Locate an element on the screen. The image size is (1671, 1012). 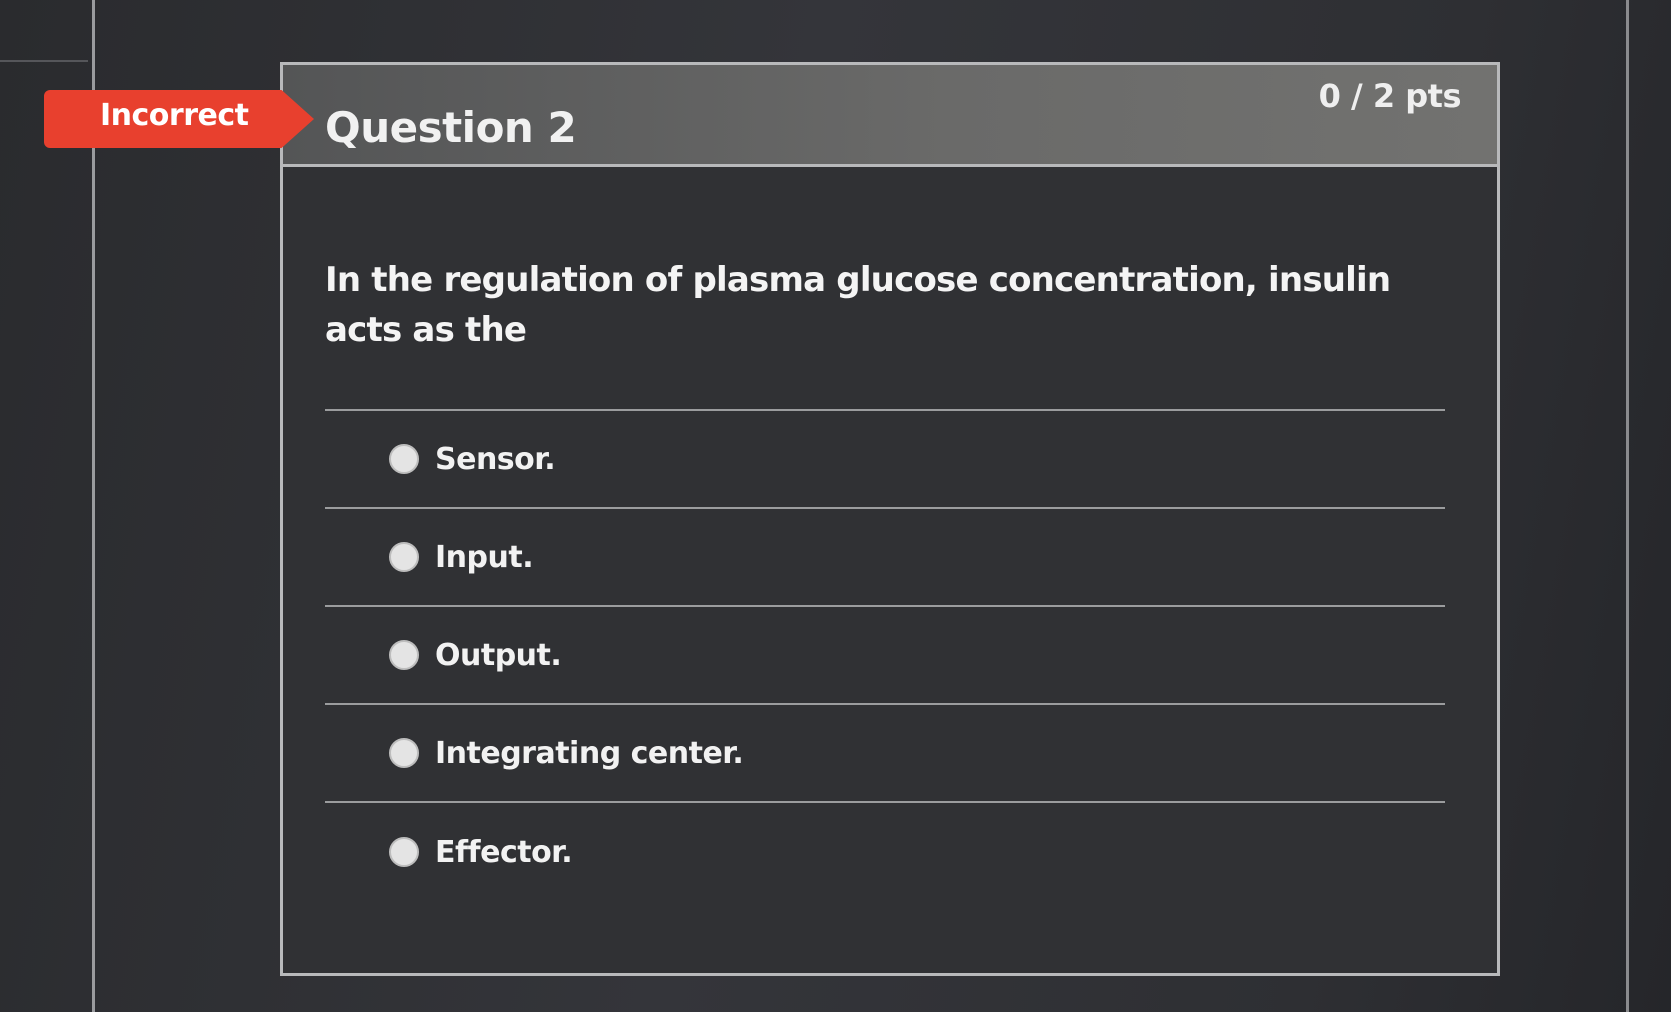
divider-line is located at coordinates (44, 61).